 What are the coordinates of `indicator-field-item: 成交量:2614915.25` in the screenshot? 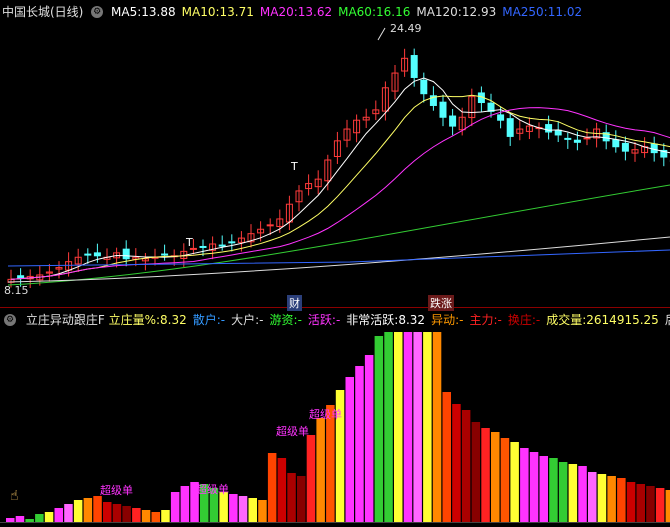 It's located at (602, 320).